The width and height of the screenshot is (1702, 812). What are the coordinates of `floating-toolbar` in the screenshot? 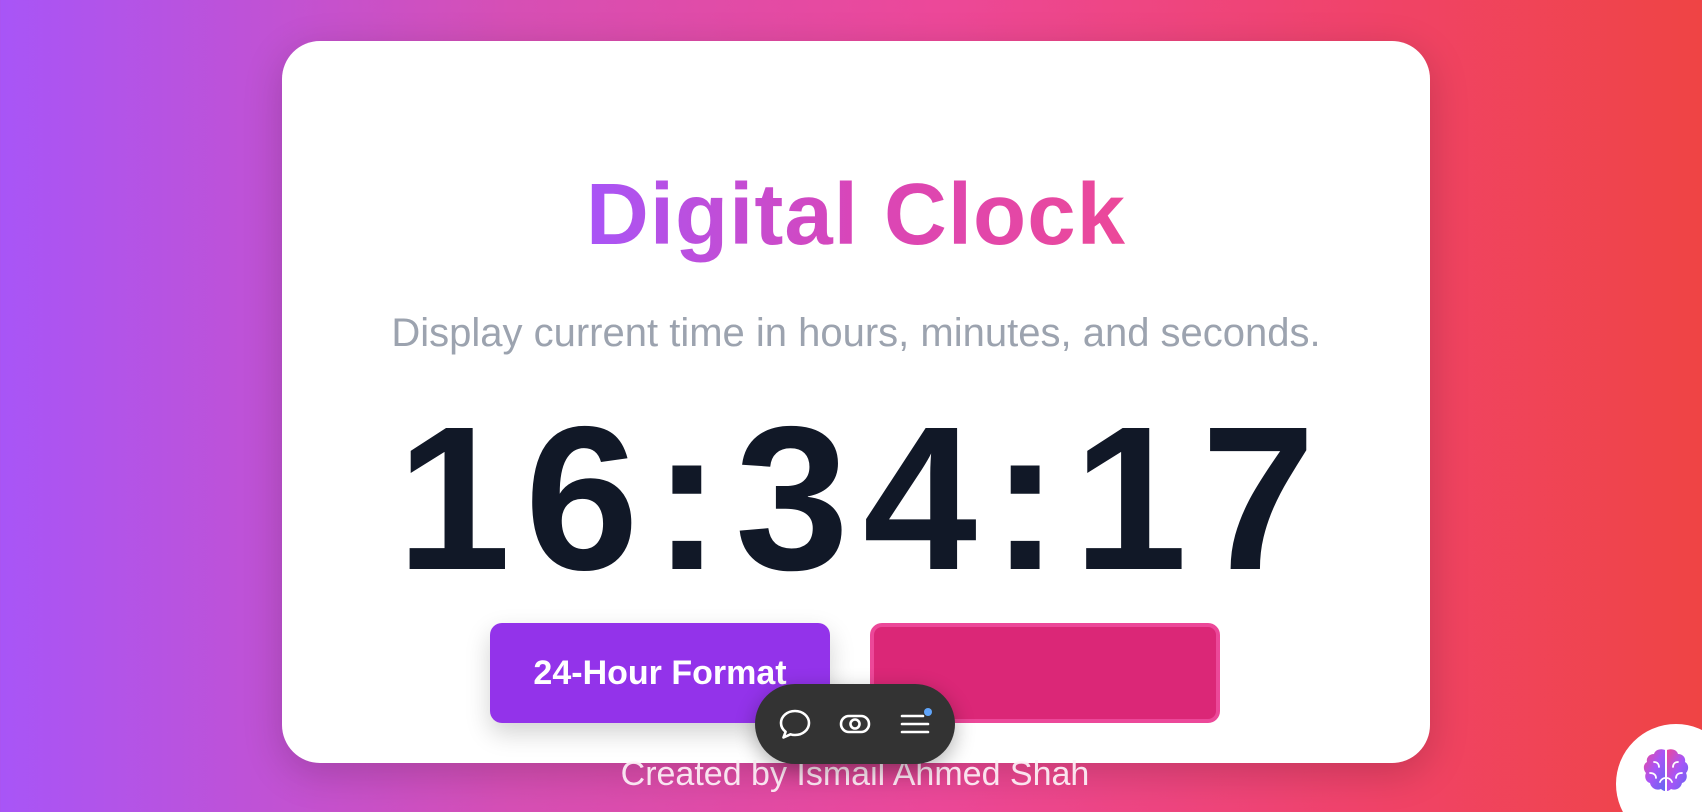 It's located at (855, 724).